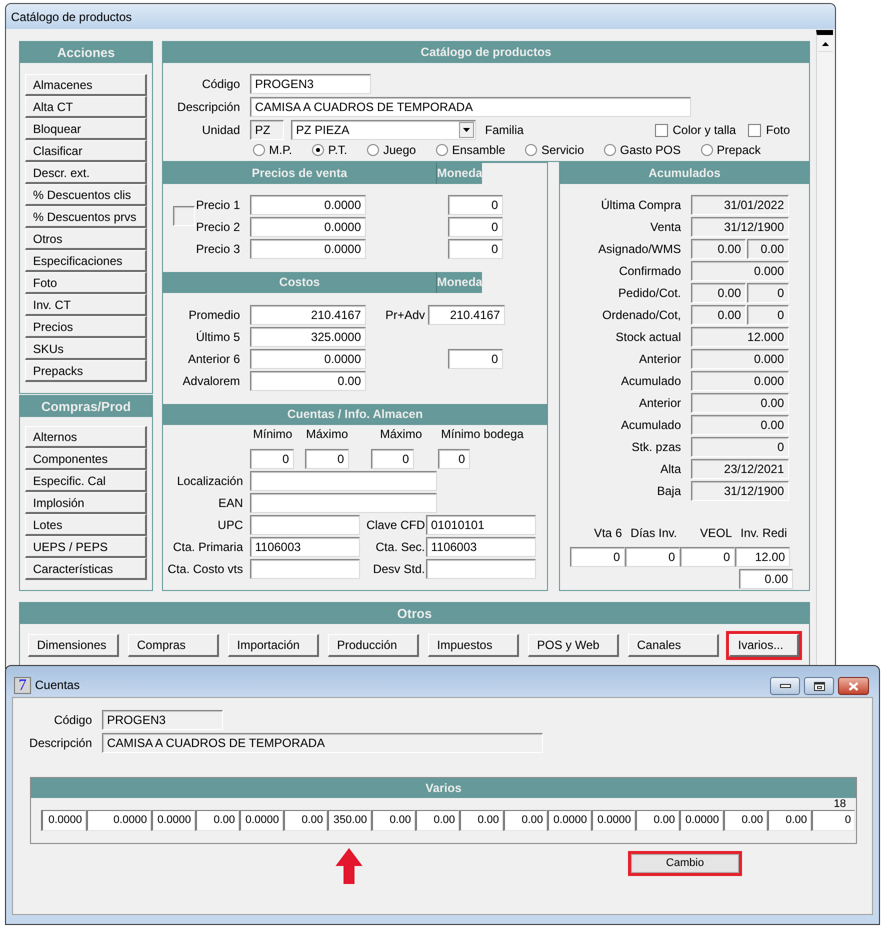 The width and height of the screenshot is (883, 927). I want to click on close-button, so click(853, 686).